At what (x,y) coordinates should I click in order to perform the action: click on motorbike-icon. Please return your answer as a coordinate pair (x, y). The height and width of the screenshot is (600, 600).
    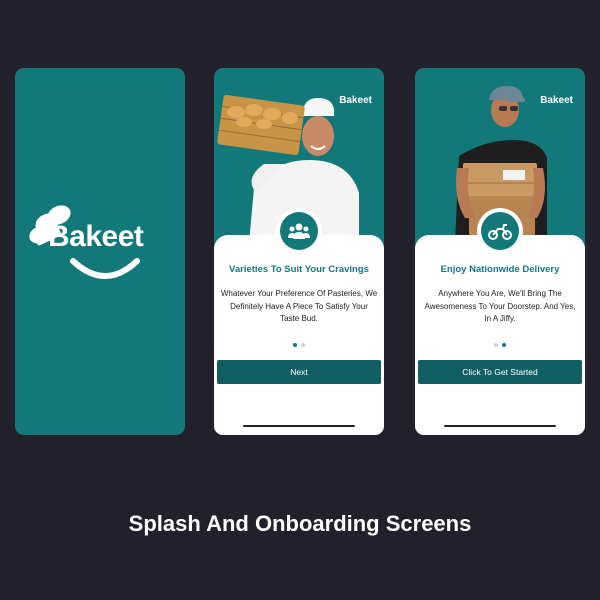
    Looking at the image, I should click on (500, 232).